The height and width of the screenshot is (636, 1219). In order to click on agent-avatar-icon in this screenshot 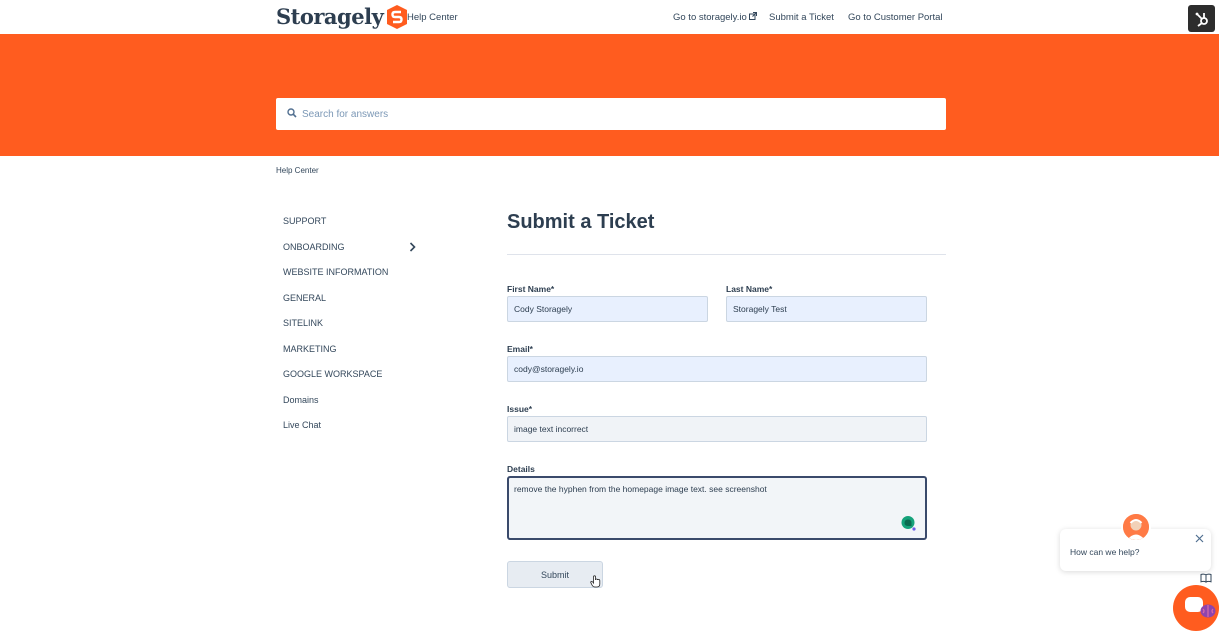, I will do `click(1136, 527)`.